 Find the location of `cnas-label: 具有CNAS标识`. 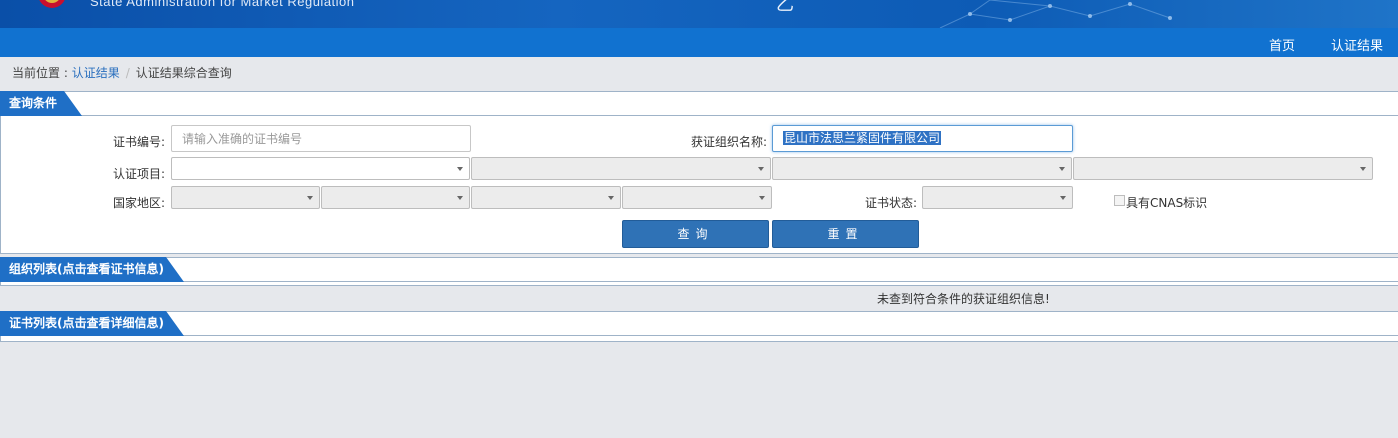

cnas-label: 具有CNAS标识 is located at coordinates (1167, 203).